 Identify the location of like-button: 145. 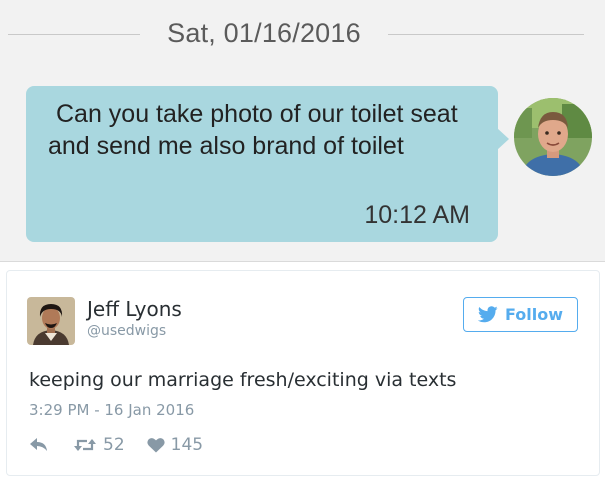
(175, 445).